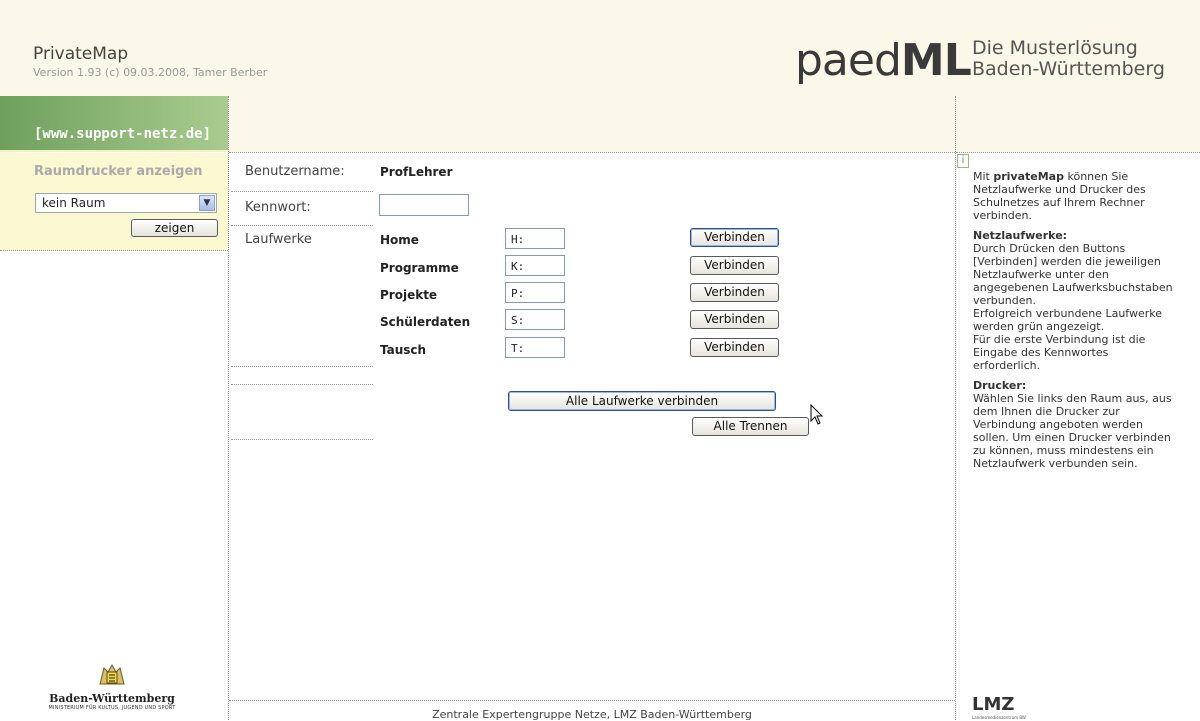 The image size is (1200, 721). I want to click on drive-name-tausch: Tausch, so click(403, 350).